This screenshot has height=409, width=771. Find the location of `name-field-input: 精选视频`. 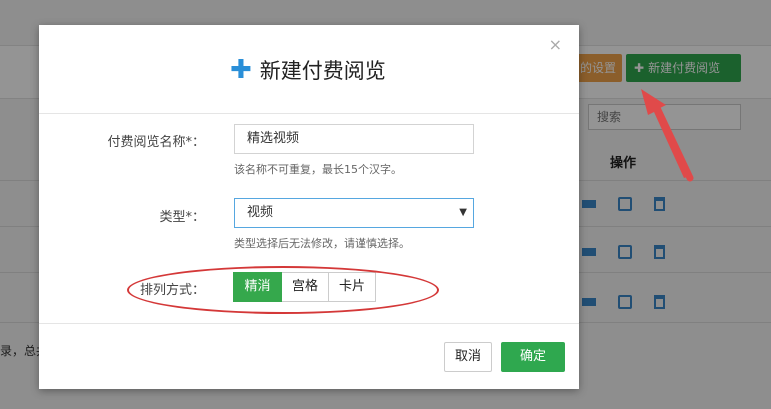

name-field-input: 精选视频 is located at coordinates (354, 139).